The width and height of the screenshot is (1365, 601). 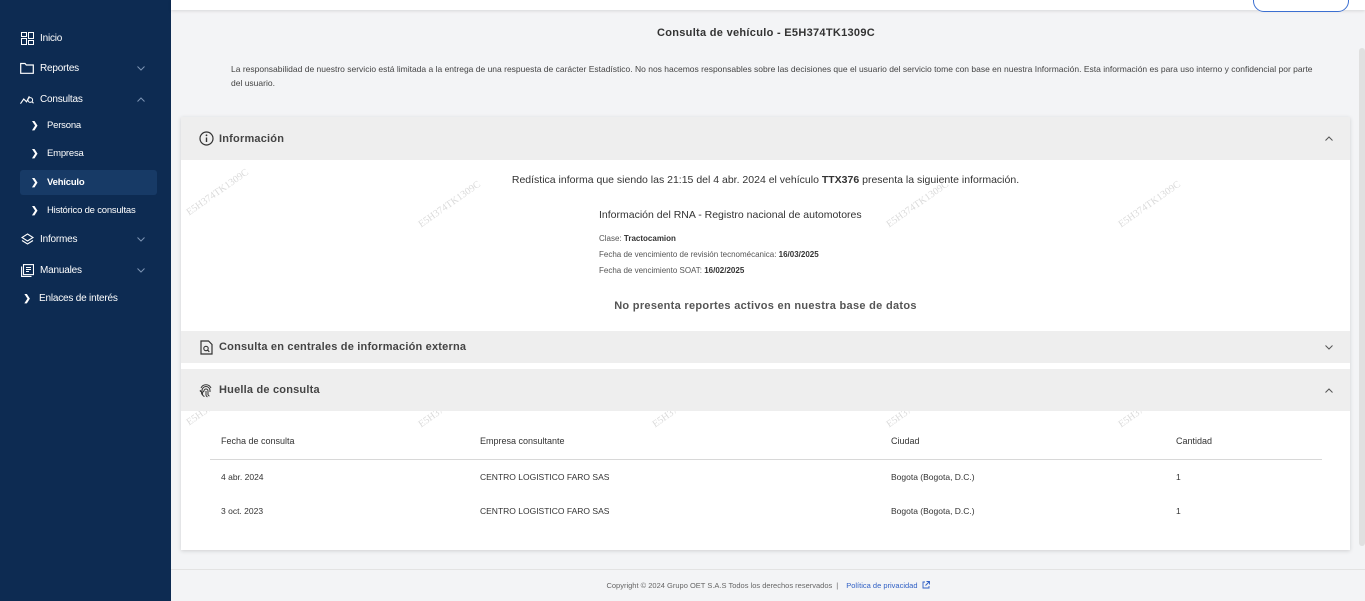 What do you see at coordinates (206, 139) in the screenshot?
I see `info-icon` at bounding box center [206, 139].